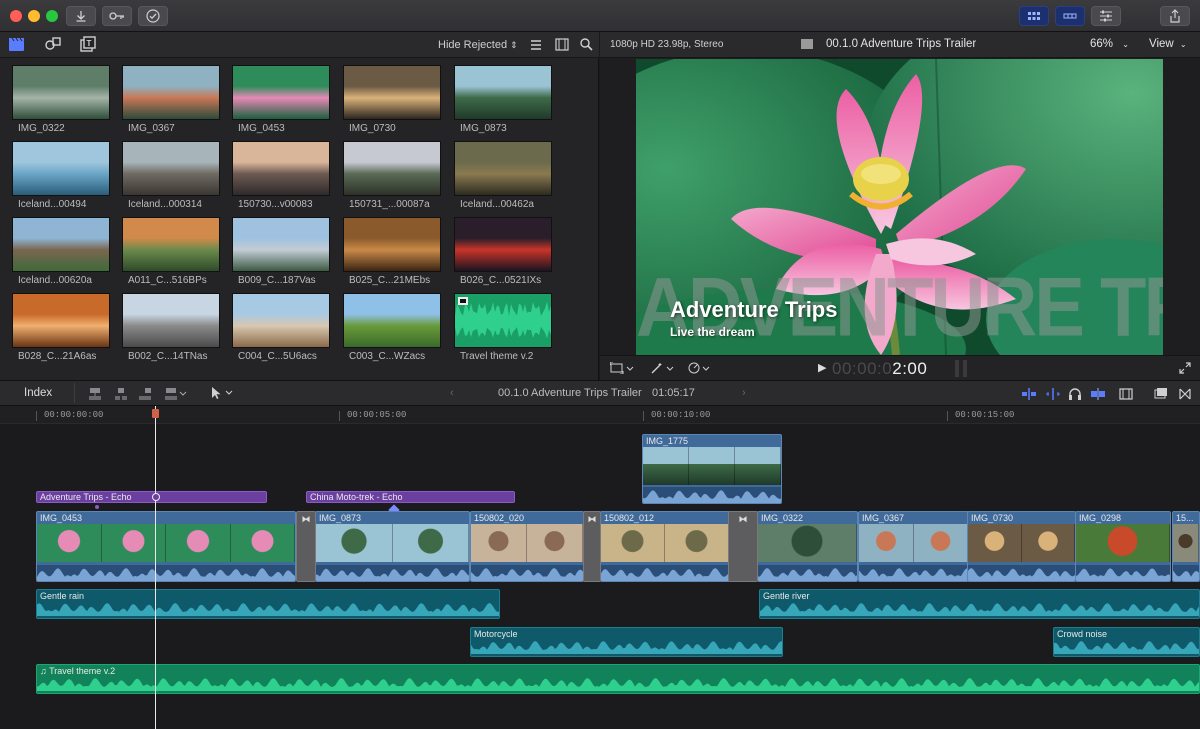 This screenshot has width=1200, height=729. Describe the element at coordinates (822, 367) in the screenshot. I see `play-icon: ▶` at that location.